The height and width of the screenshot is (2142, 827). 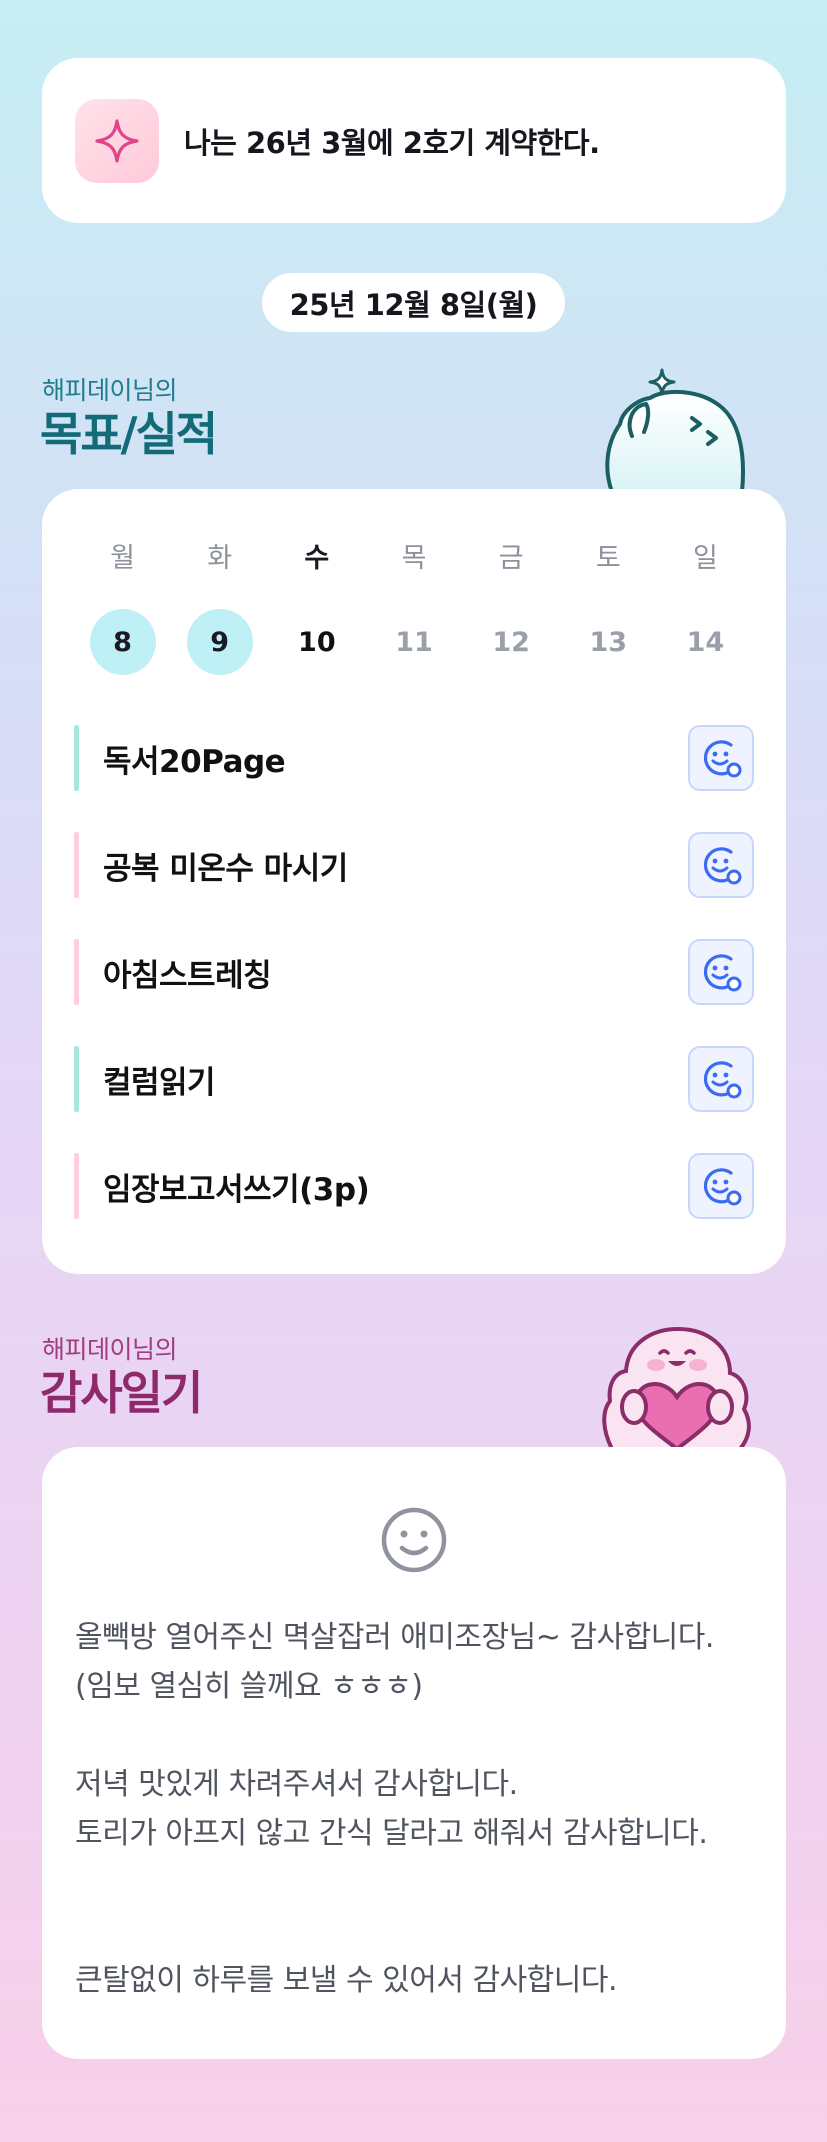 I want to click on date-button: 10, so click(x=317, y=642).